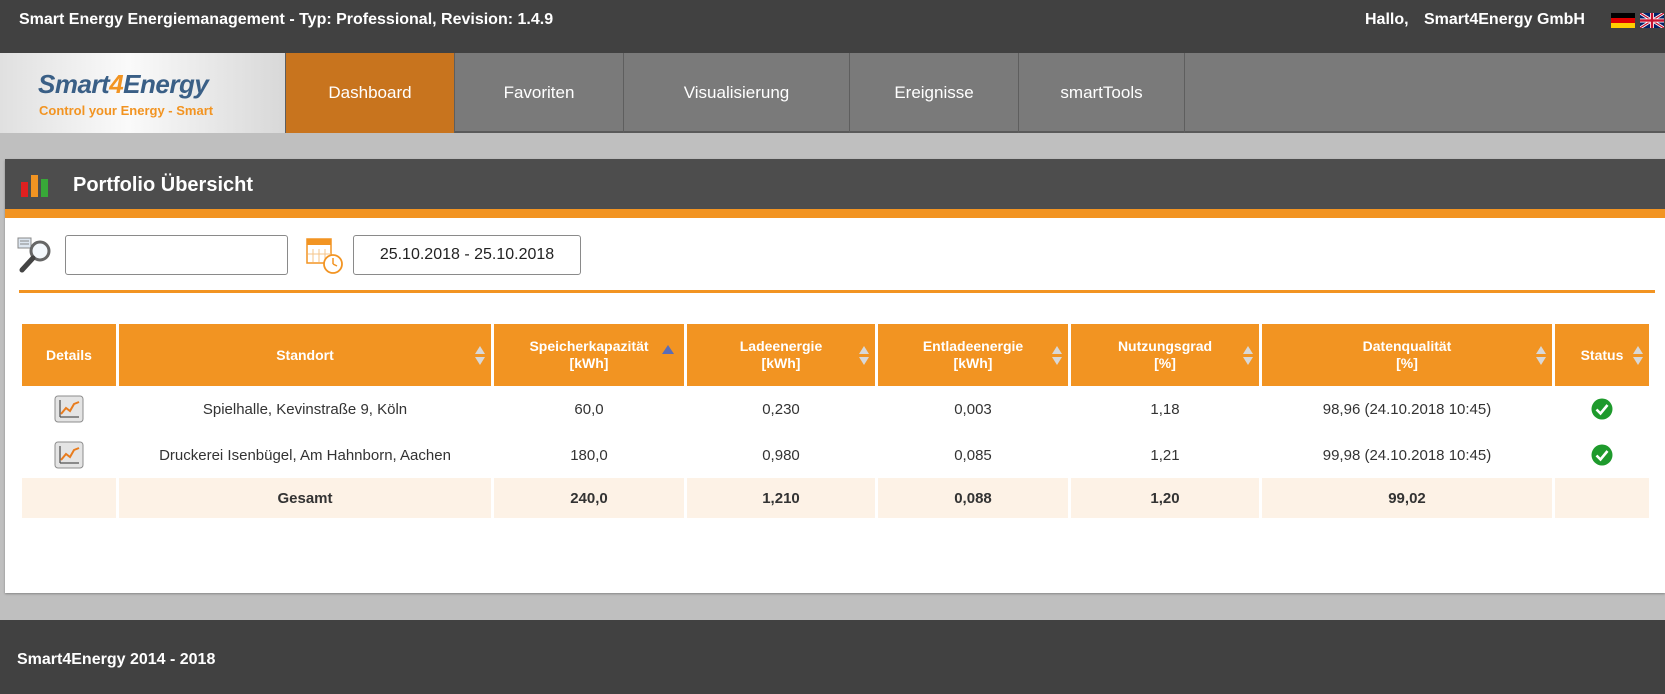  I want to click on search-icon, so click(36, 255).